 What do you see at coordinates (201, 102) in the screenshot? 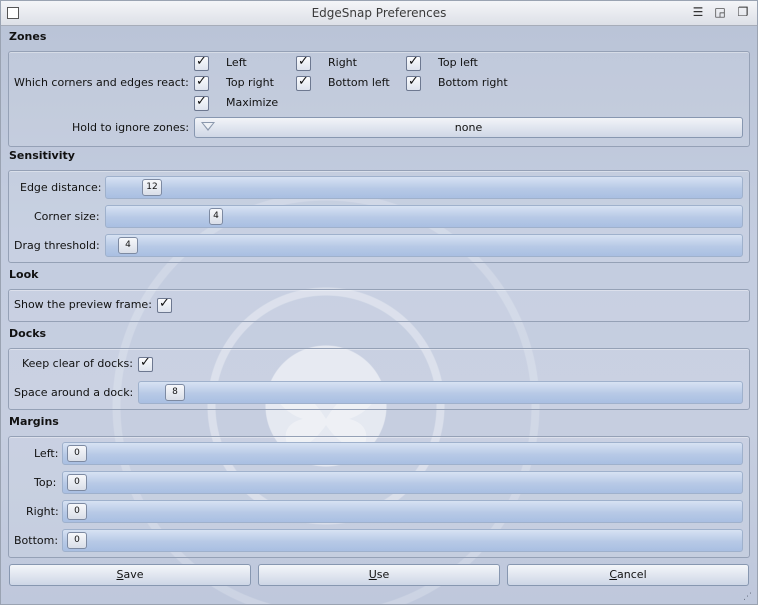
I see `checkbox-maximize` at bounding box center [201, 102].